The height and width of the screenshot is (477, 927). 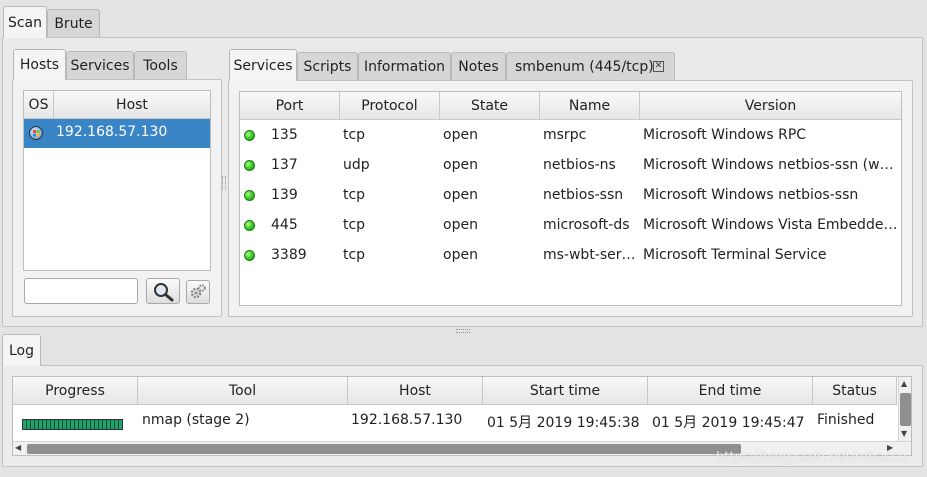 What do you see at coordinates (390, 106) in the screenshot?
I see `column-header-protocol: Protocol` at bounding box center [390, 106].